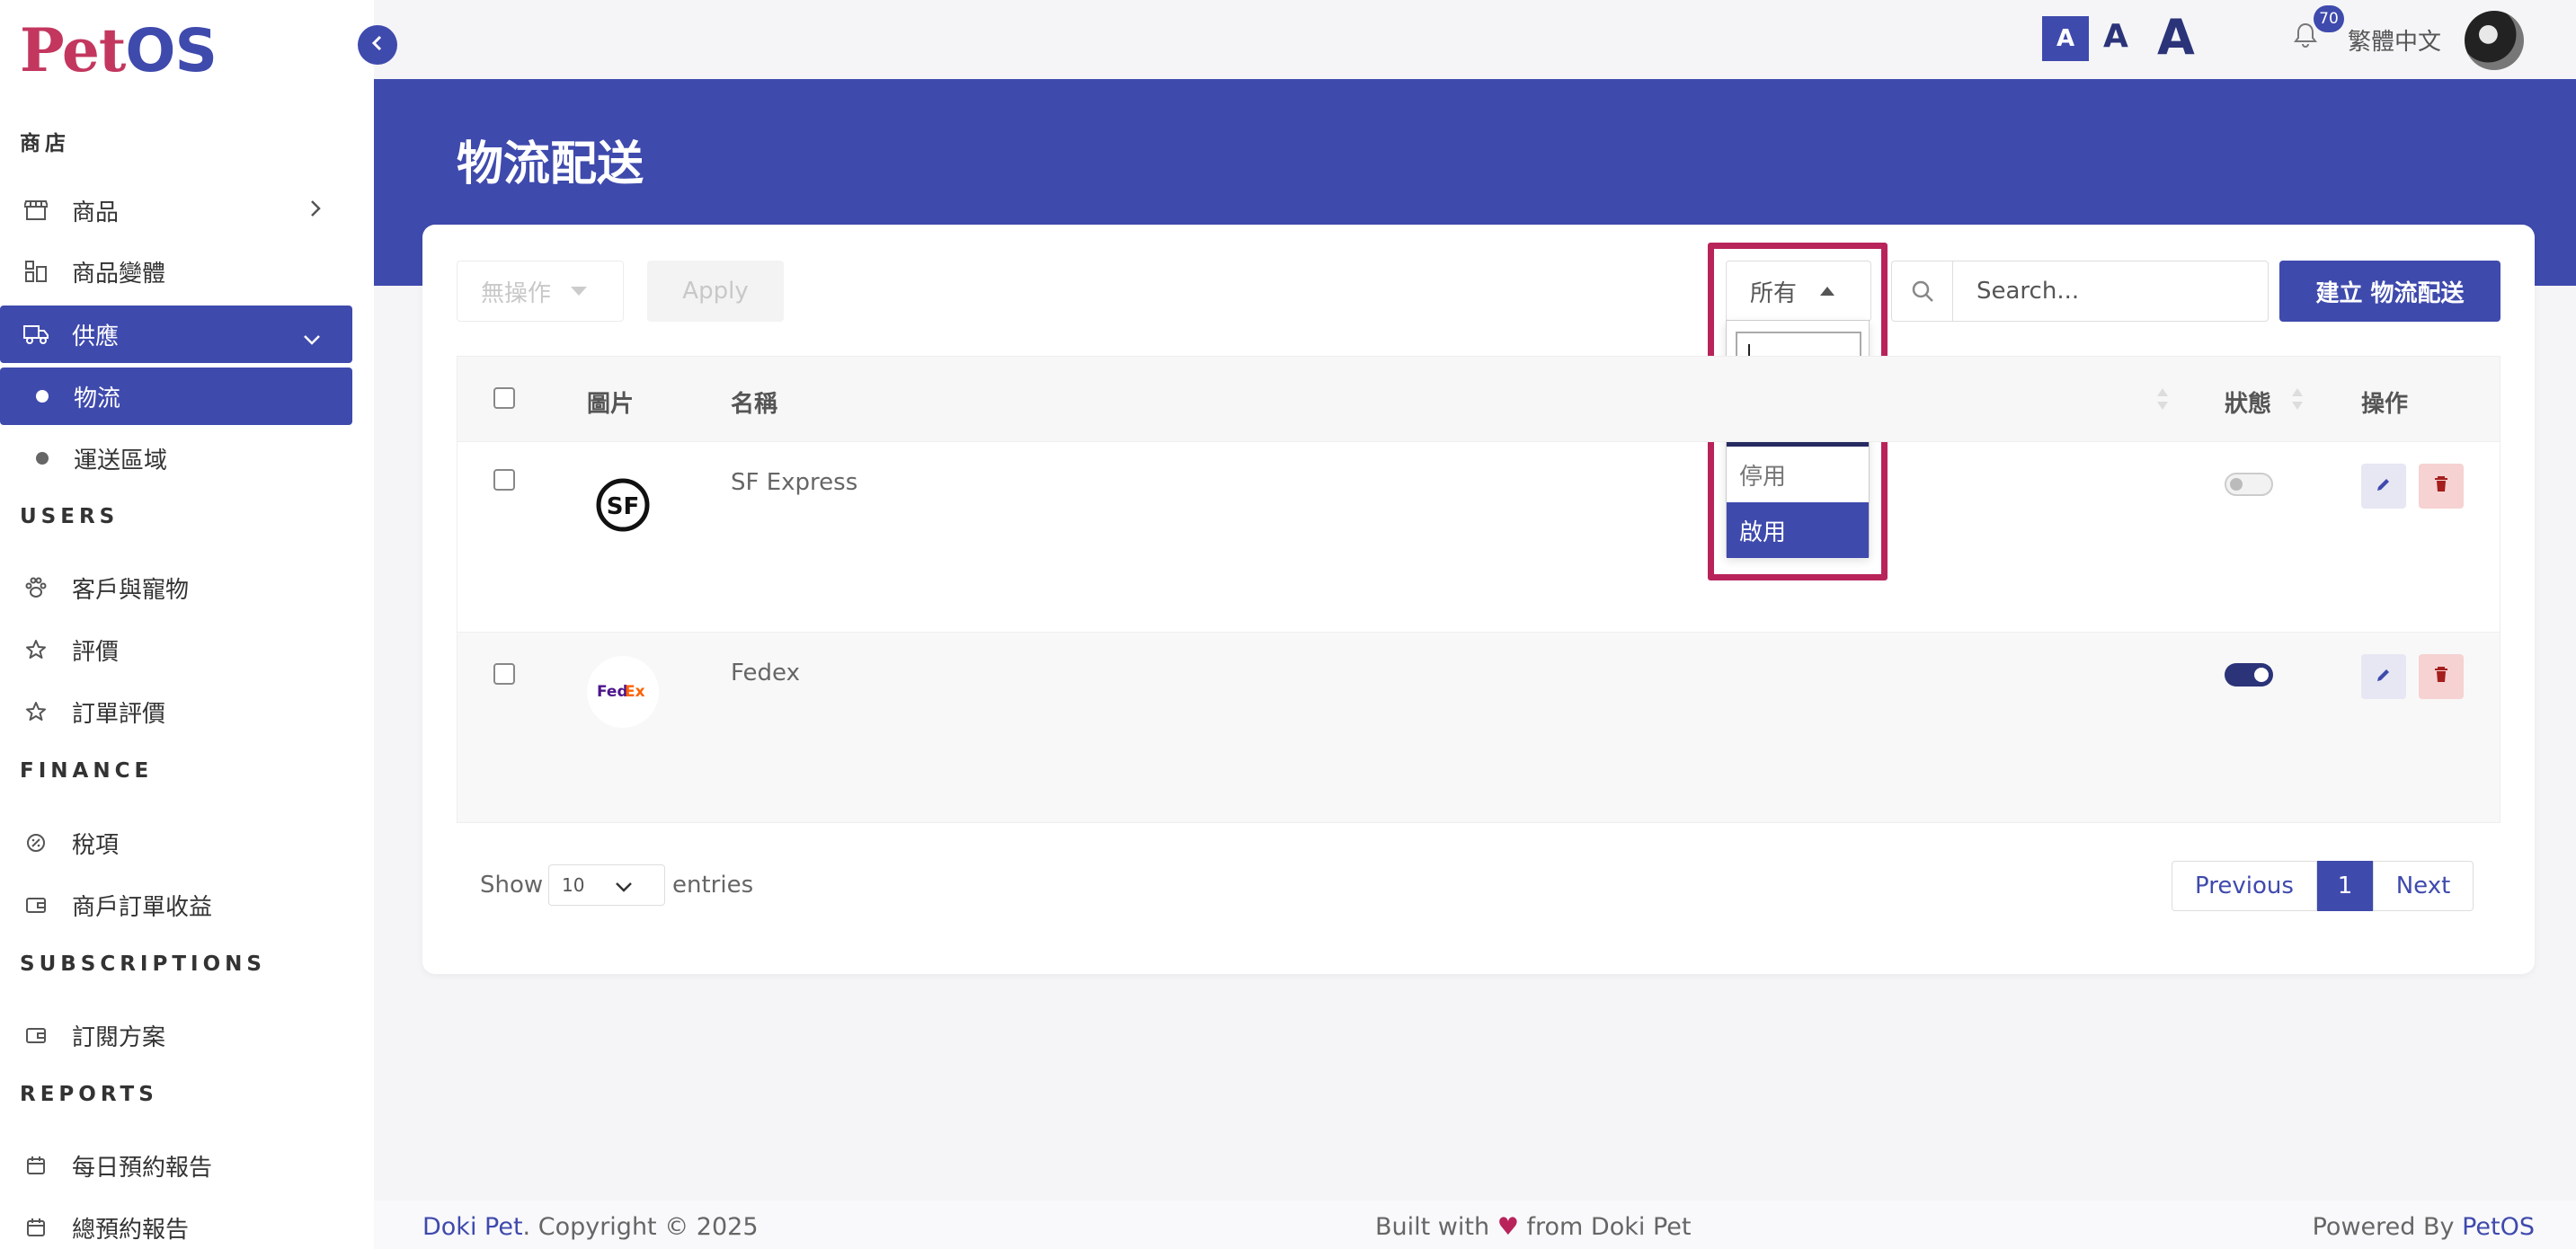 Image resolution: width=2576 pixels, height=1249 pixels. Describe the element at coordinates (2065, 38) in the screenshot. I see `font-size-small-button: A` at that location.